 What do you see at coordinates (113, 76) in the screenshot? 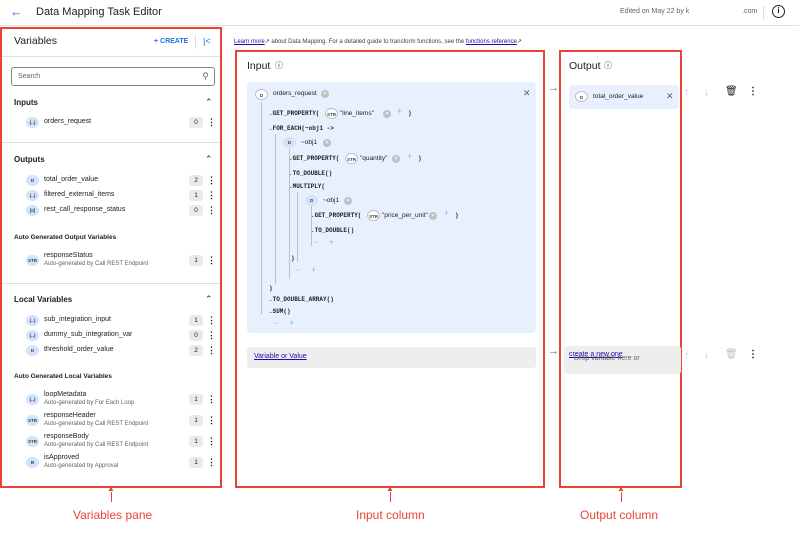
I see `search-input: Search ⚲` at bounding box center [113, 76].